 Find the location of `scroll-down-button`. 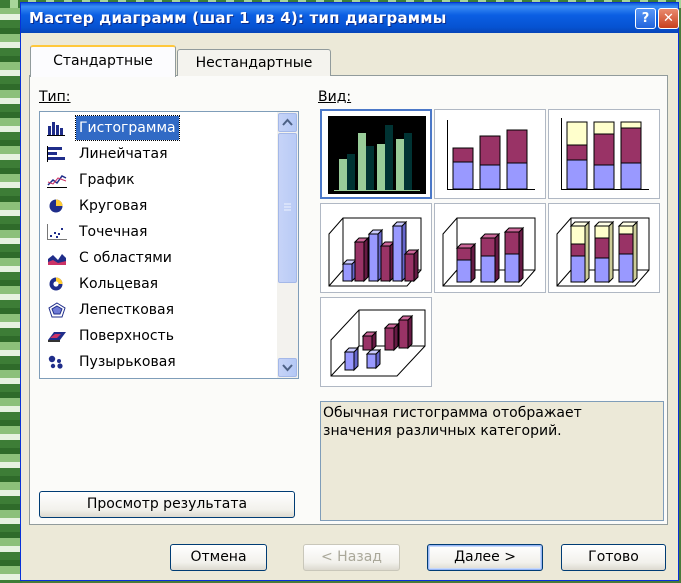

scroll-down-button is located at coordinates (287, 367).